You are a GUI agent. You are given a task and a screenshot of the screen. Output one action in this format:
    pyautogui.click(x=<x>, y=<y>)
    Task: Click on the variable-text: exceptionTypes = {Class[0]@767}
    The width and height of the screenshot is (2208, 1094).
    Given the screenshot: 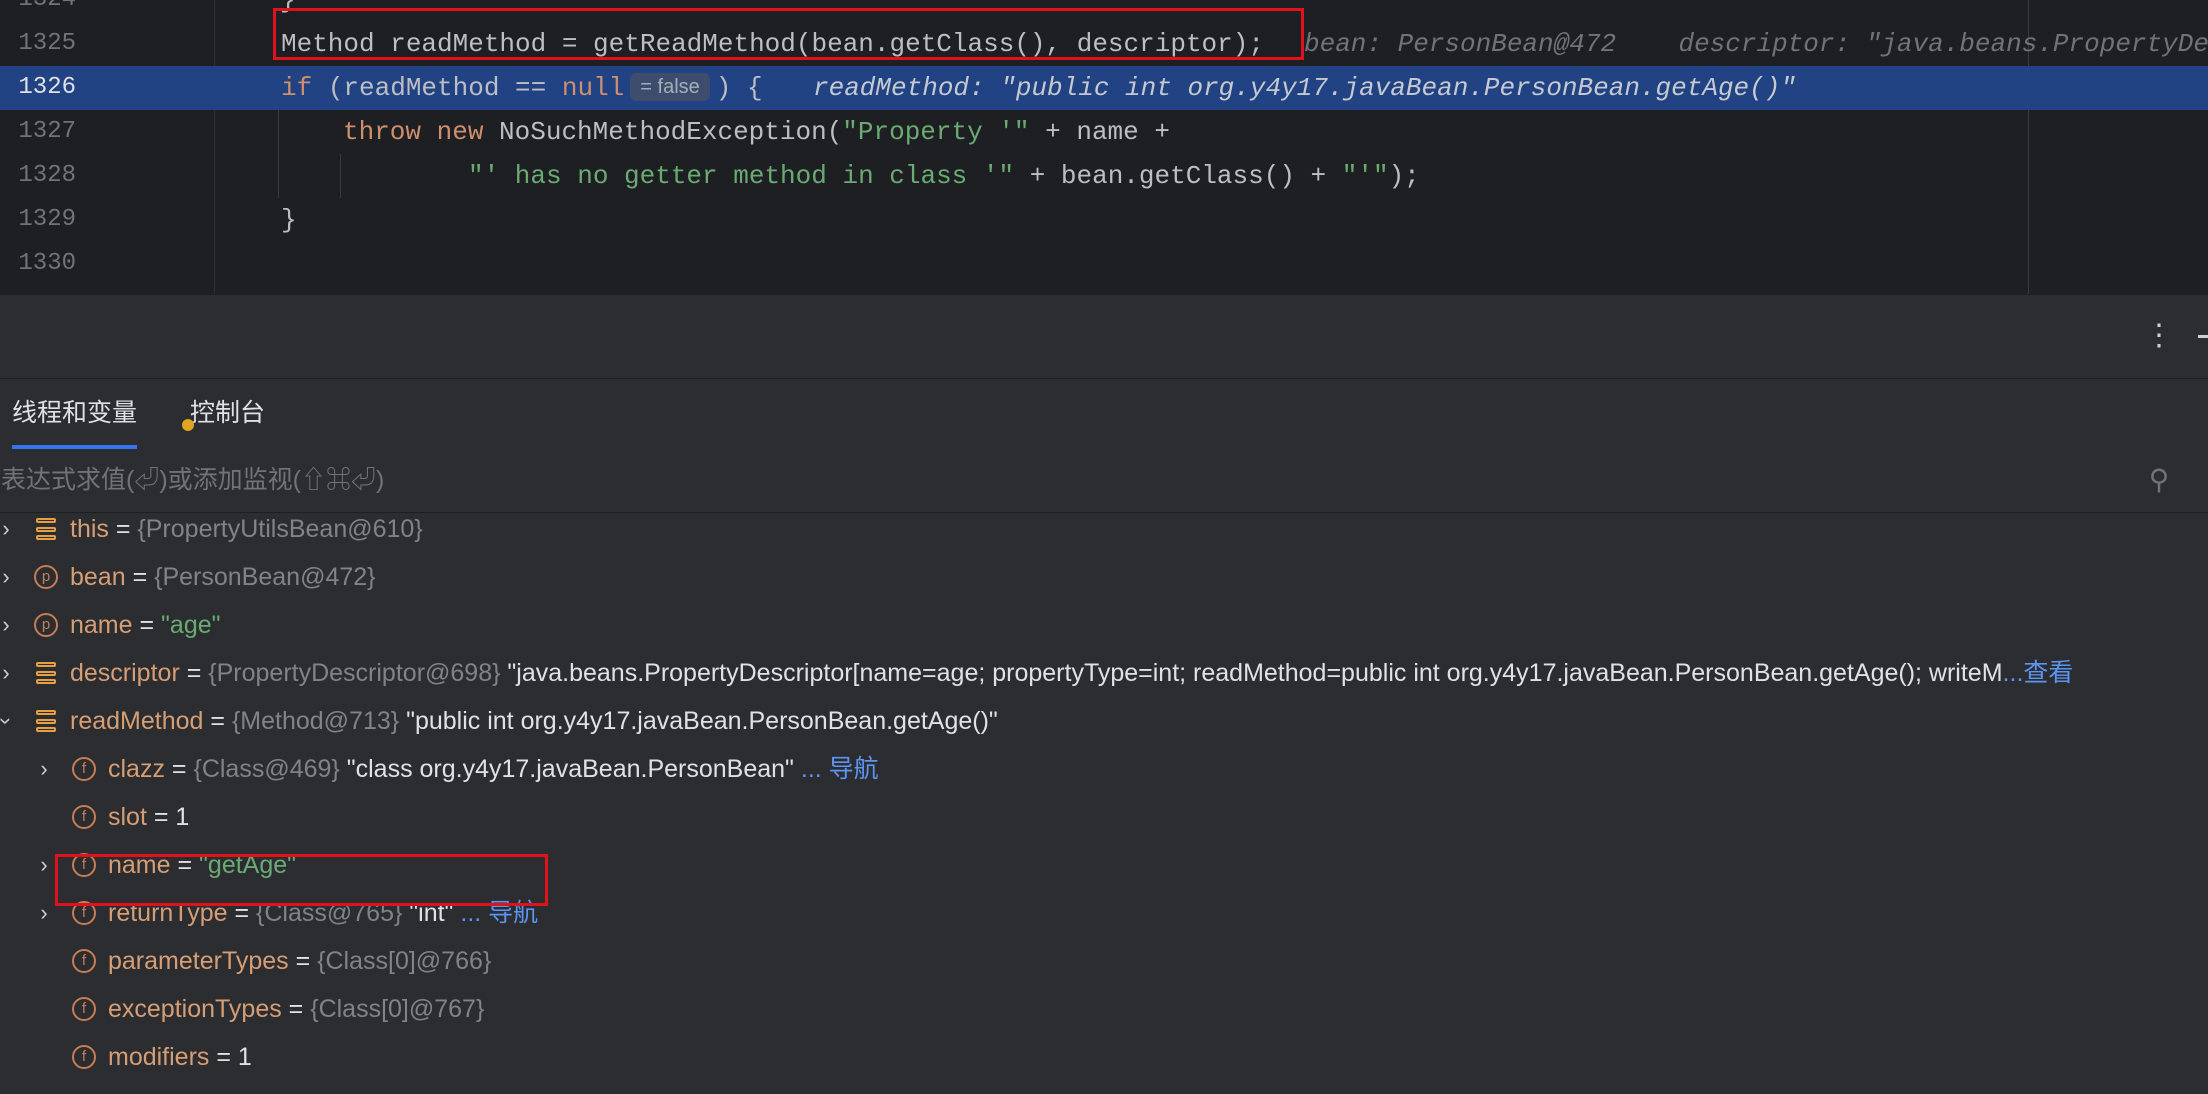 What is the action you would take?
    pyautogui.click(x=296, y=1009)
    